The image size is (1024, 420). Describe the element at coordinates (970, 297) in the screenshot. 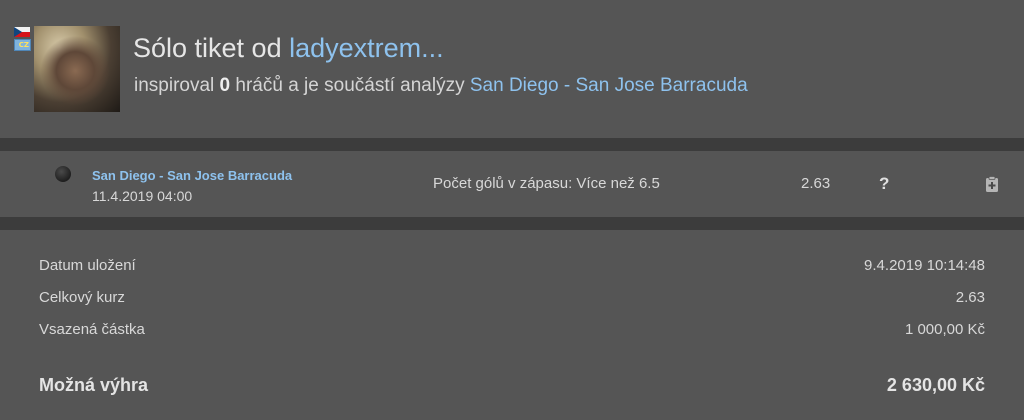

I see `total-odds-value: 2.63` at that location.